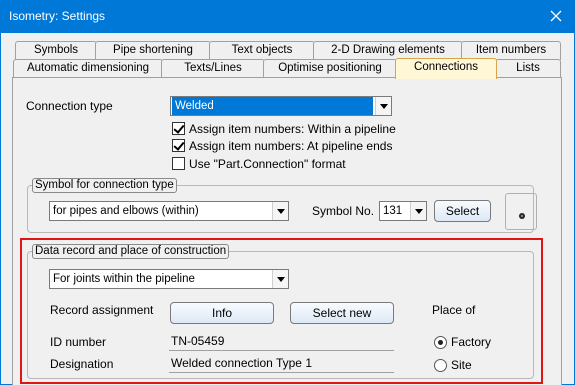 Image resolution: width=575 pixels, height=385 pixels. What do you see at coordinates (178, 163) in the screenshot?
I see `checkbox-part-connection` at bounding box center [178, 163].